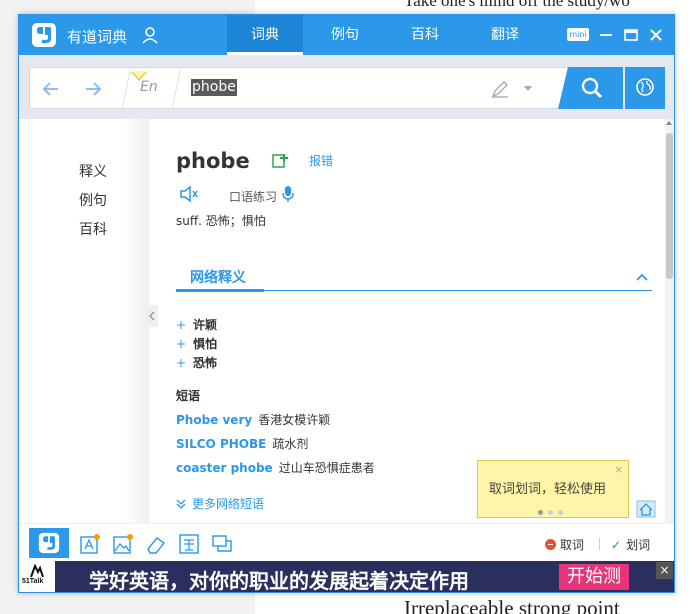 This screenshot has height=614, width=693. What do you see at coordinates (220, 290) in the screenshot?
I see `tab-underline` at bounding box center [220, 290].